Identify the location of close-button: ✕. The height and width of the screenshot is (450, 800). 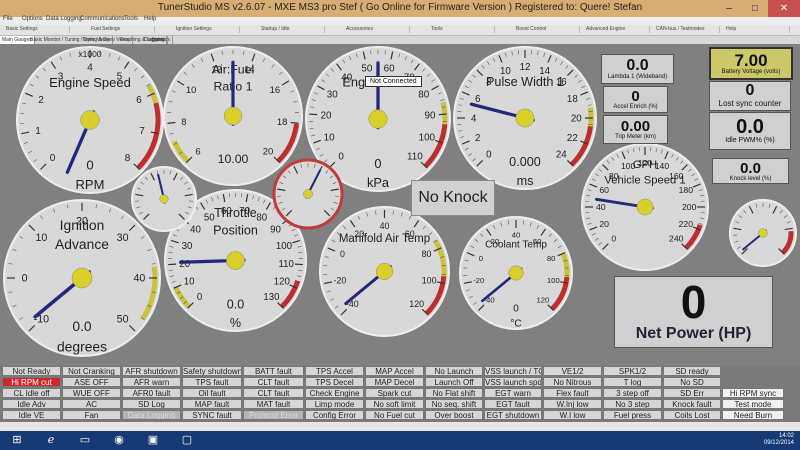
(784, 8).